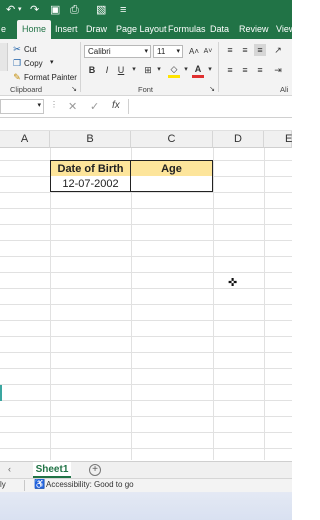  Describe the element at coordinates (172, 139) in the screenshot. I see `column-header-c: C` at that location.